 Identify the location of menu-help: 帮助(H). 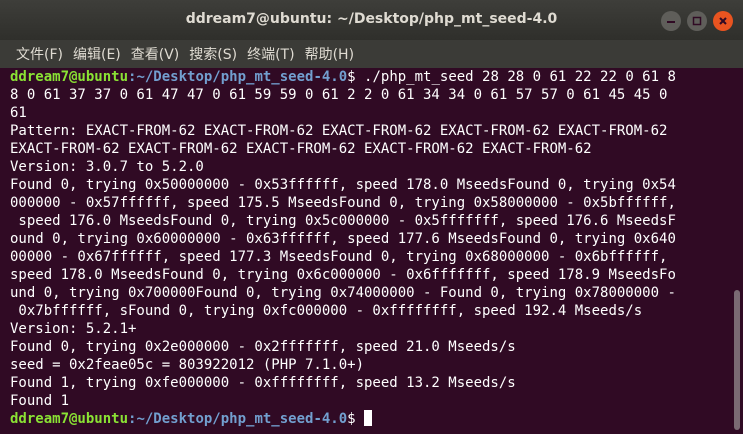
(329, 54).